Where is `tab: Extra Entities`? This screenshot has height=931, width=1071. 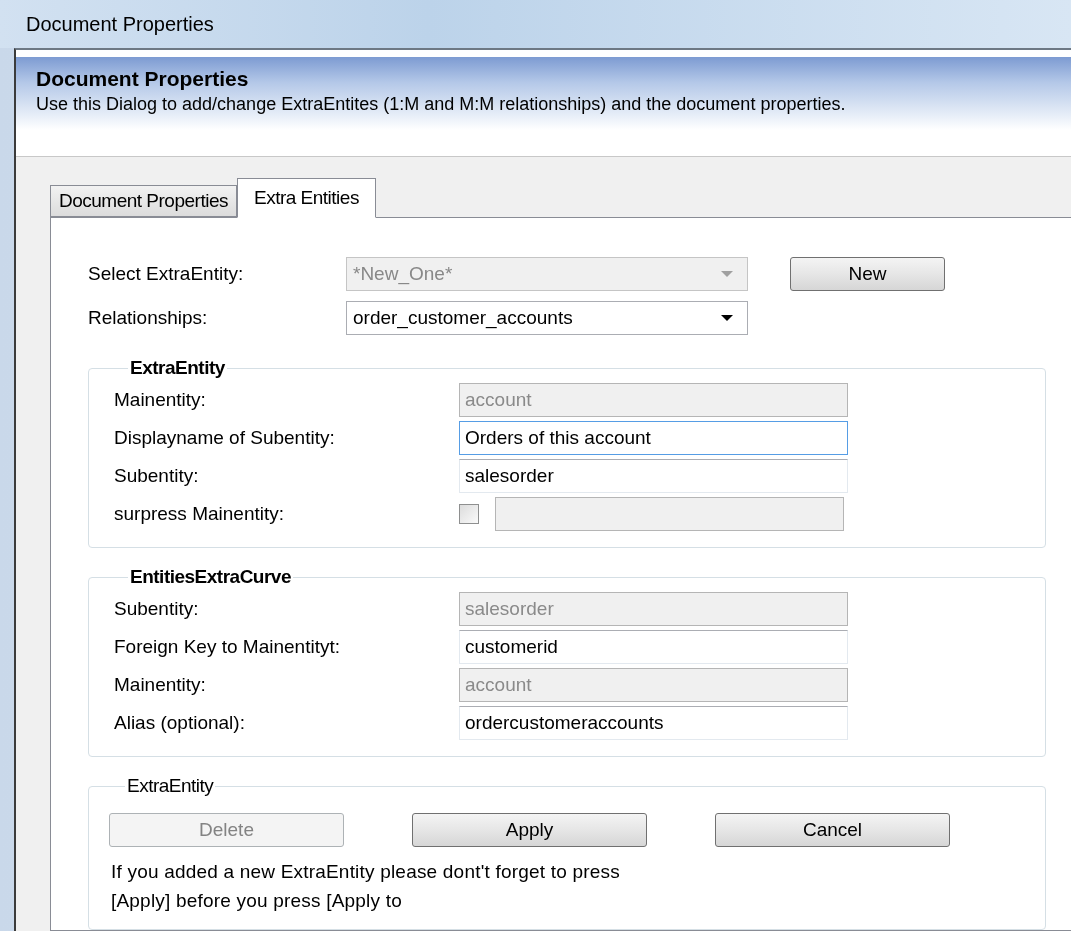 tab: Extra Entities is located at coordinates (306, 198).